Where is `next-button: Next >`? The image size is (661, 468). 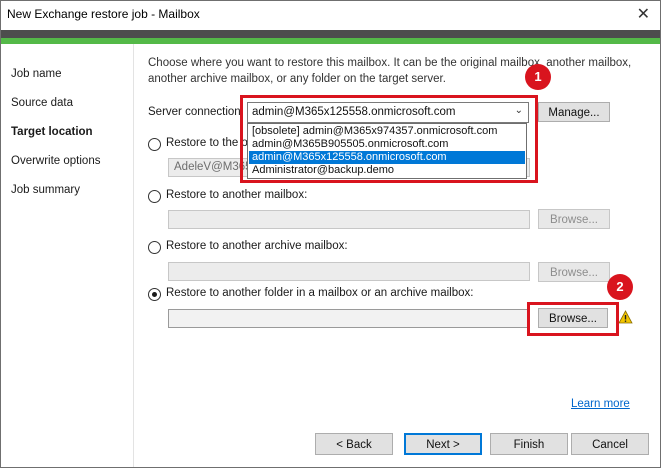 next-button: Next > is located at coordinates (443, 444).